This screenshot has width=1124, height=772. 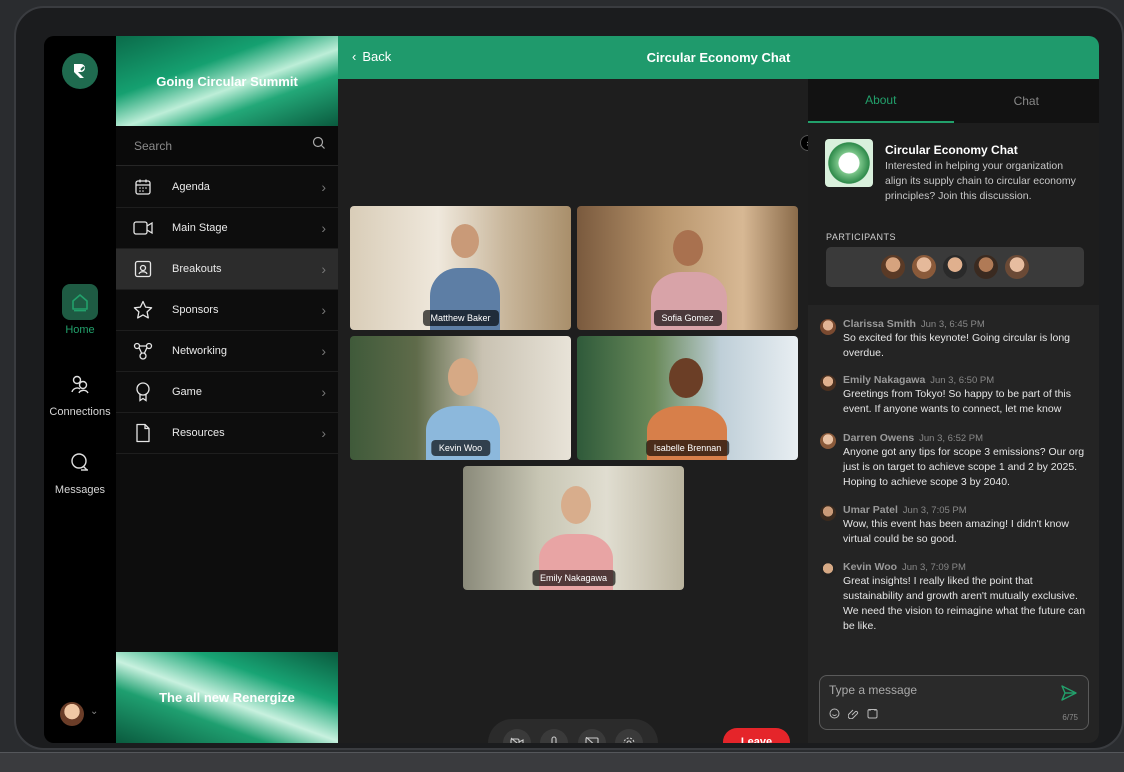 I want to click on rail-connections: Connections, so click(x=80, y=392).